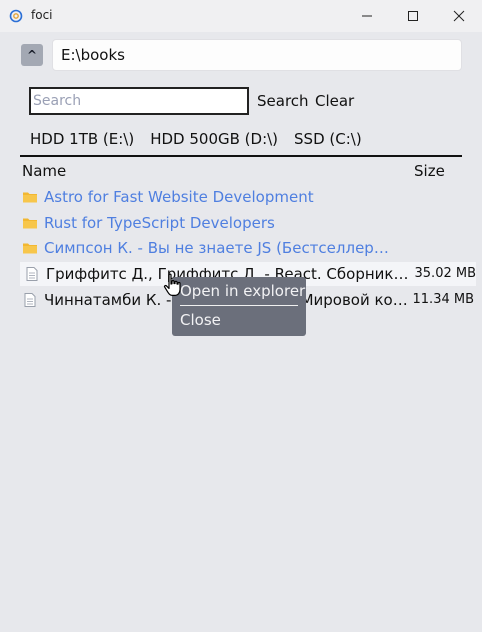 This screenshot has height=632, width=482. What do you see at coordinates (257, 55) in the screenshot?
I see `path-input: E:\books` at bounding box center [257, 55].